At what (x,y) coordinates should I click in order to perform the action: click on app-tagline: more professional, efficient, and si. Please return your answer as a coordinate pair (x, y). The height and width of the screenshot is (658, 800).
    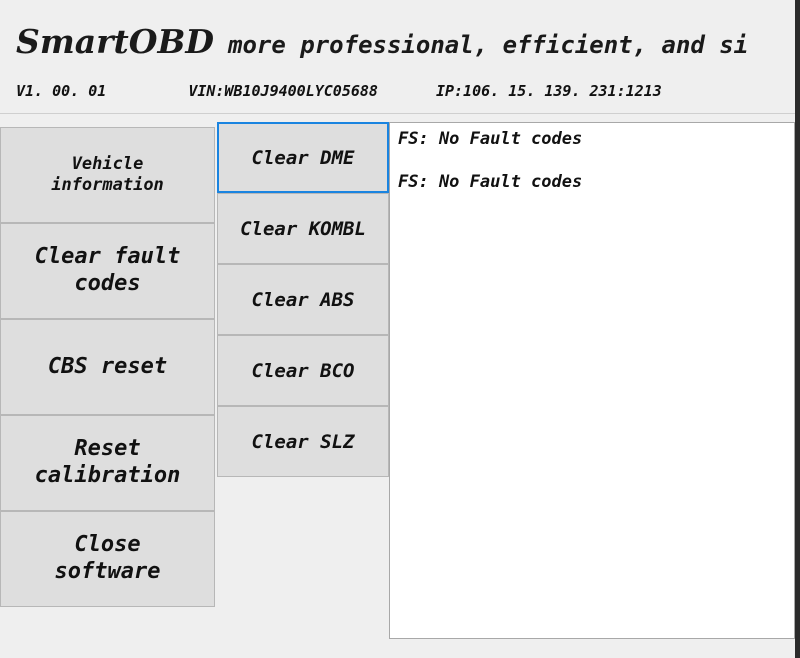
    Looking at the image, I should click on (488, 45).